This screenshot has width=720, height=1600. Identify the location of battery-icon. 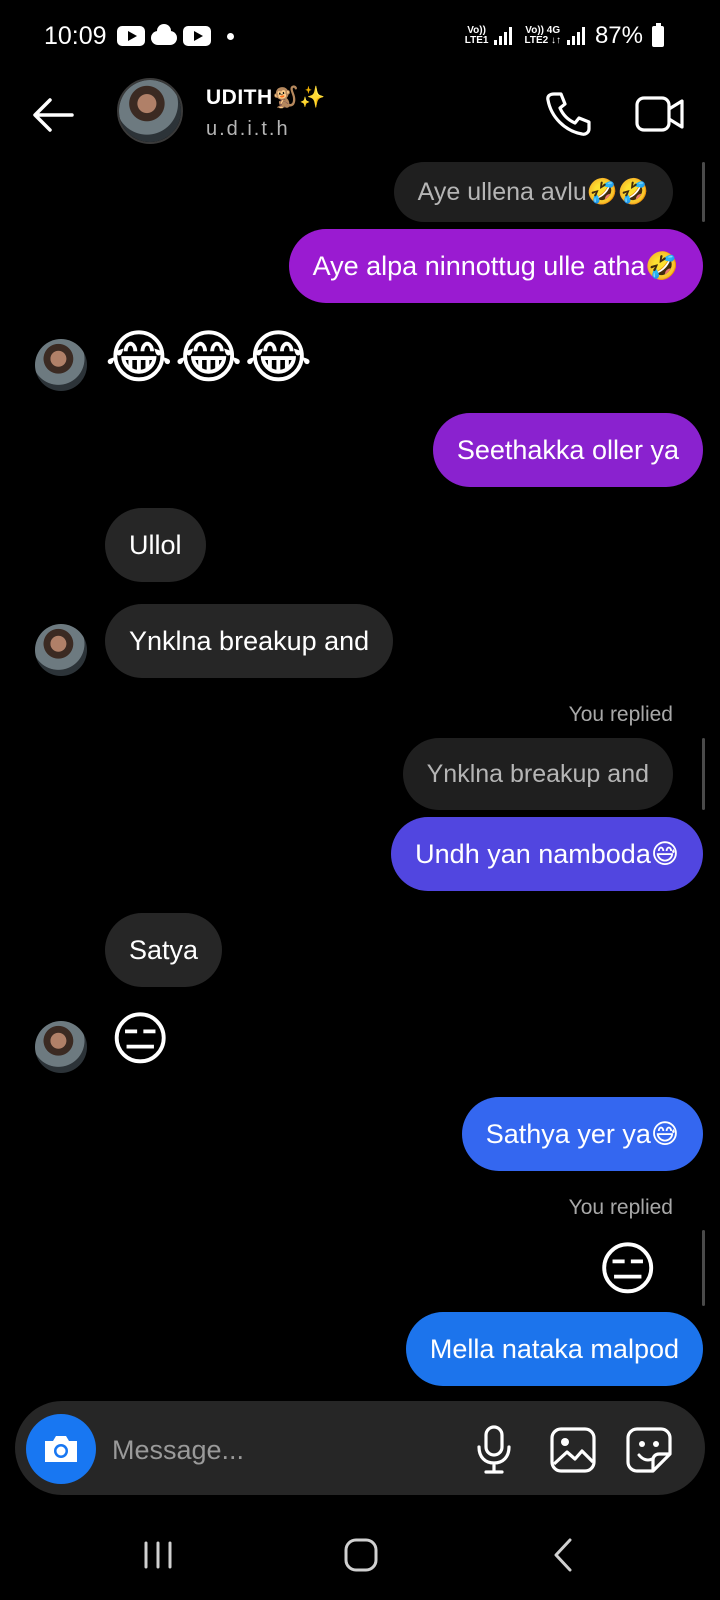
(658, 34).